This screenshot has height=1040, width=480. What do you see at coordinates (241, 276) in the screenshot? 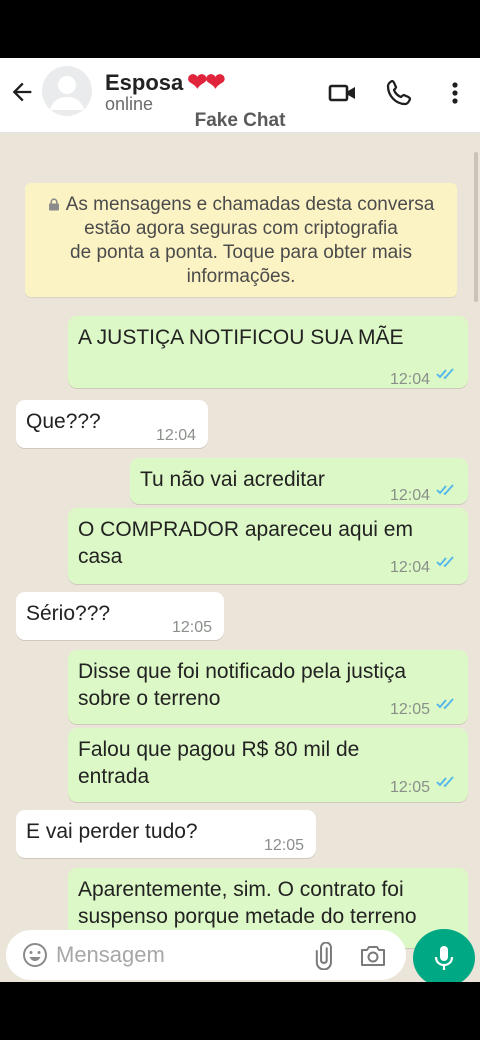
I see `encryption-notice-line: informações.` at bounding box center [241, 276].